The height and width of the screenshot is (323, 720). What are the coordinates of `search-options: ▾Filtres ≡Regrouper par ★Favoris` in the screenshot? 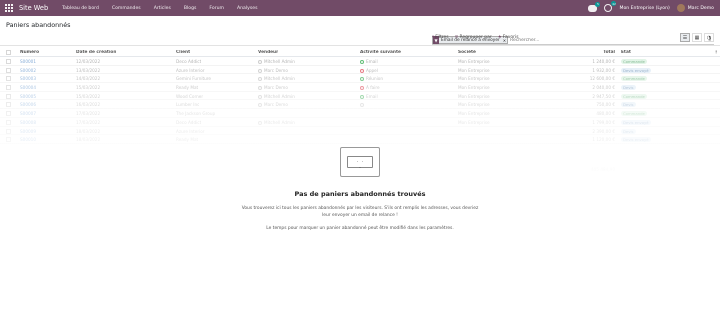 It's located at (475, 37).